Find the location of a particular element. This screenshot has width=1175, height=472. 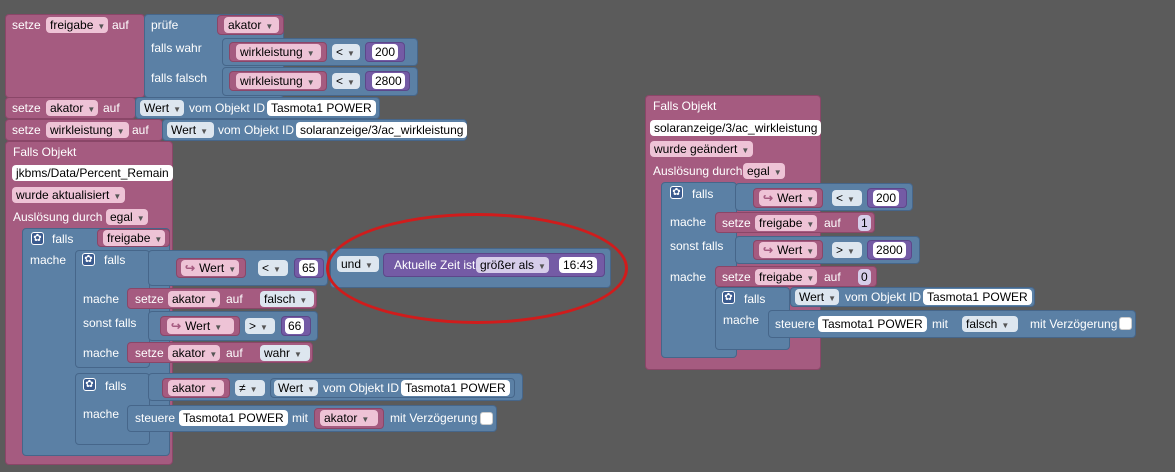

bool-falsch-dropdown: falsch ▼ is located at coordinates (287, 299).